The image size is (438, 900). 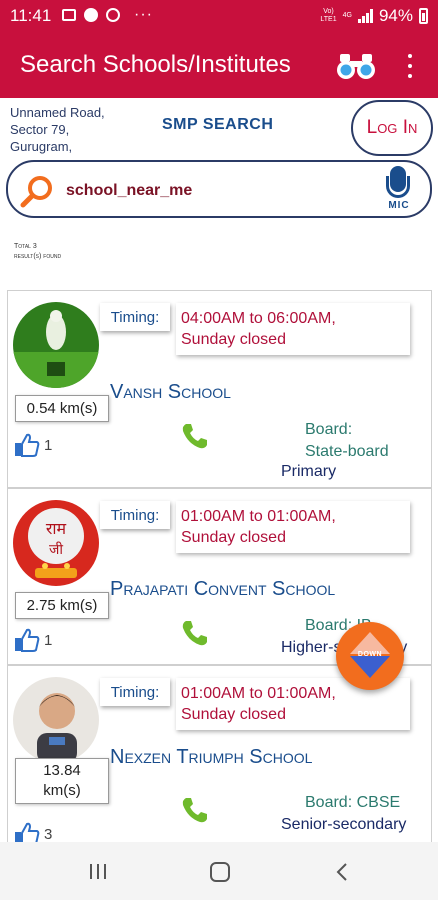 I want to click on distance-badge: 13.84 km(s), so click(x=62, y=781).